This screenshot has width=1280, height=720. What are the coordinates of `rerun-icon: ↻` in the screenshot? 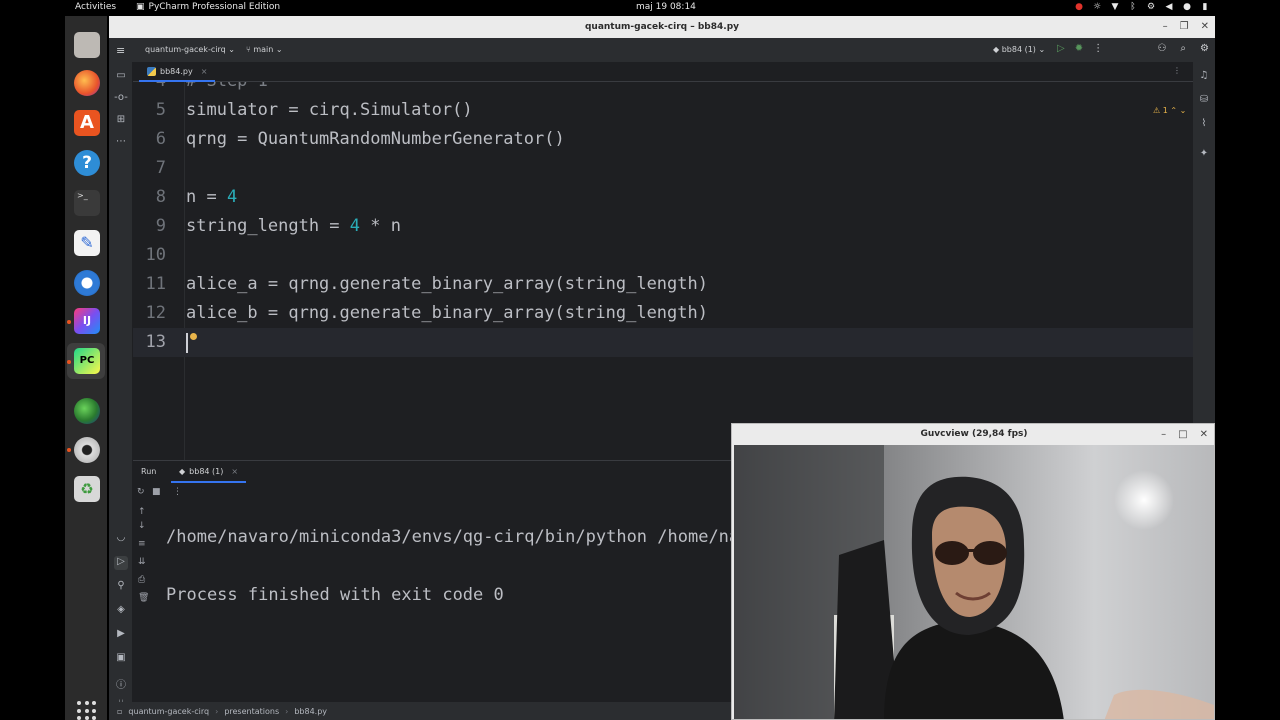 It's located at (141, 492).